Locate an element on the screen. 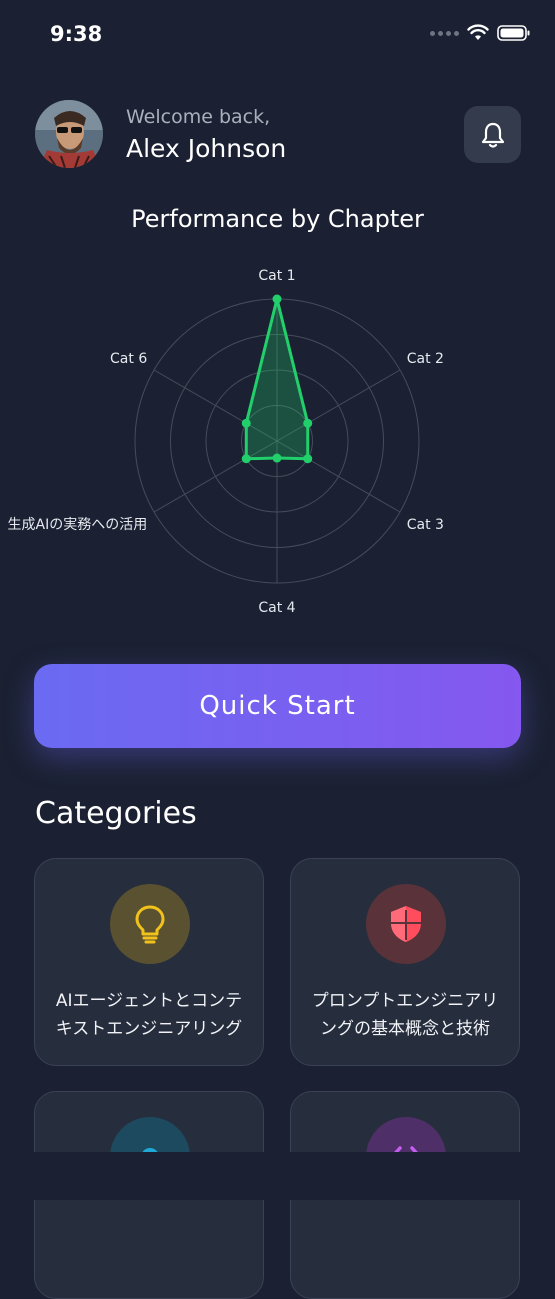 This screenshot has width=555, height=1299. status-bar: 9:38 is located at coordinates (277, 35).